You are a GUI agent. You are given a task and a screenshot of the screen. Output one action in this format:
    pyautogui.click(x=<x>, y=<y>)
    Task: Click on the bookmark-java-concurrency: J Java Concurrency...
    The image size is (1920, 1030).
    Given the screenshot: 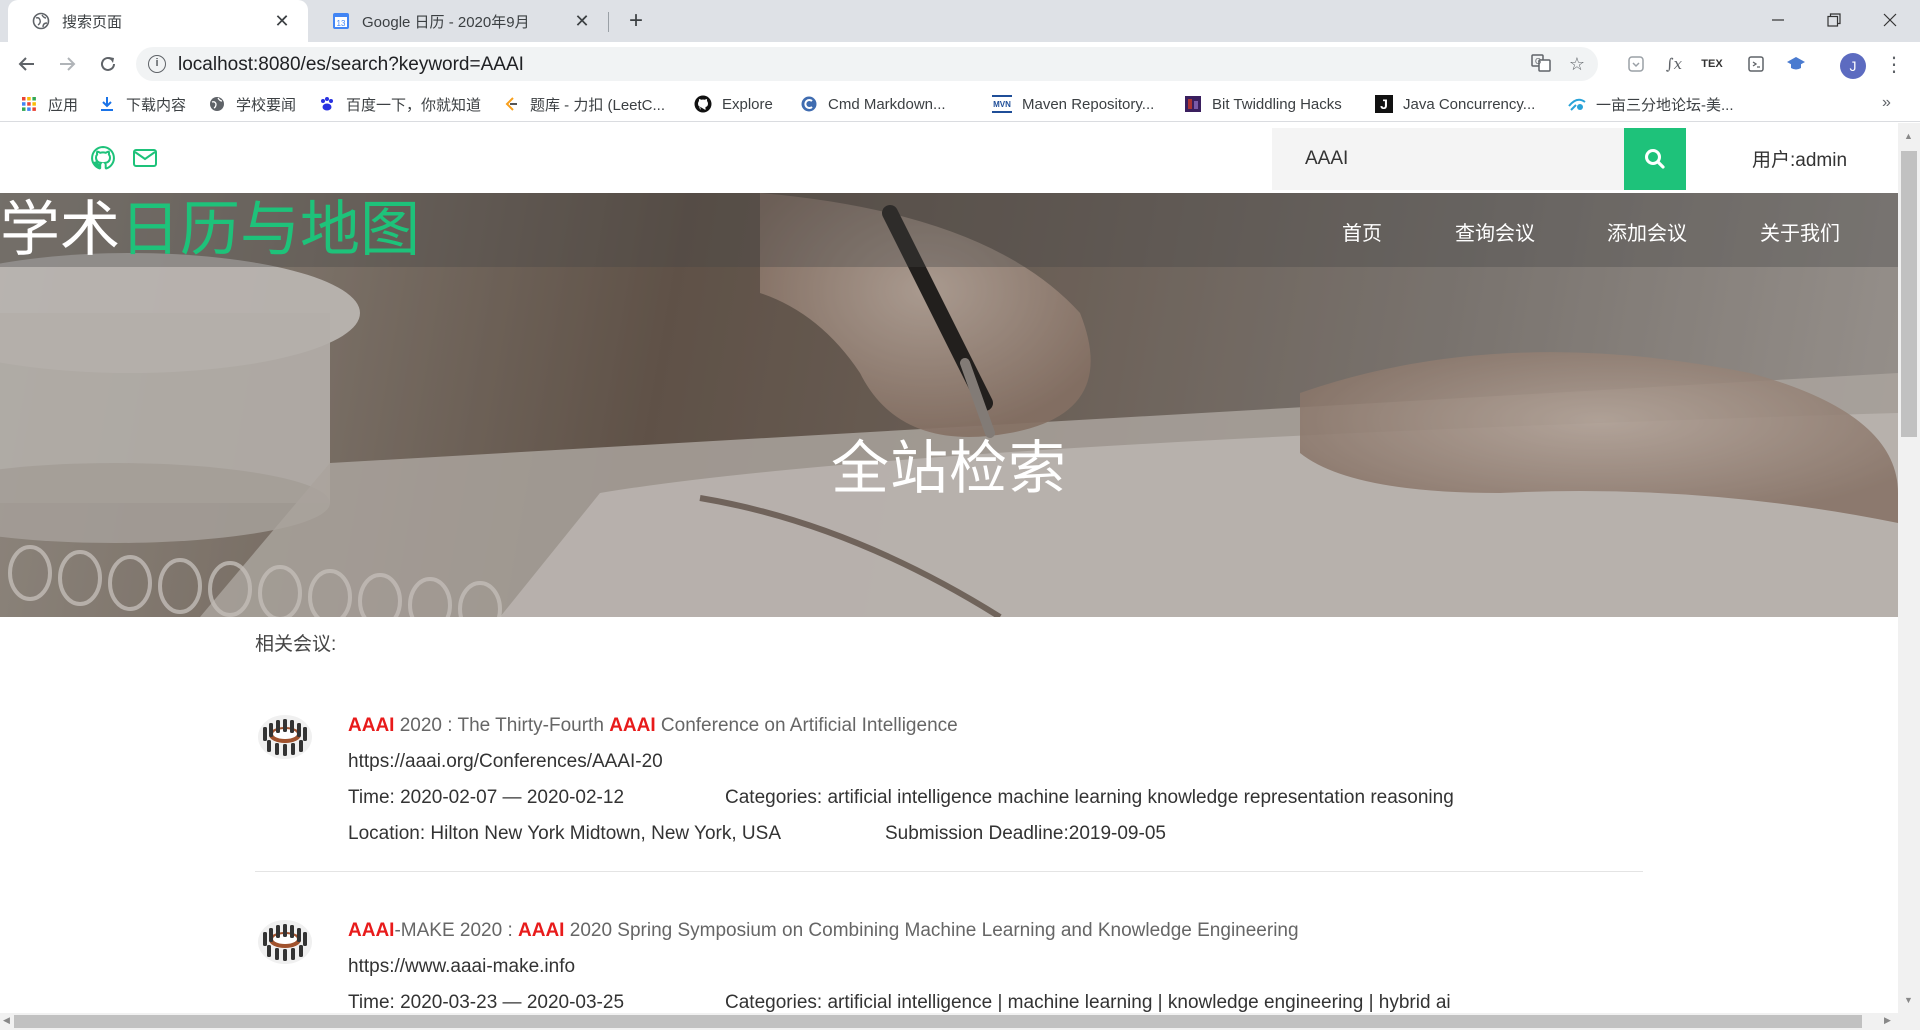 What is the action you would take?
    pyautogui.click(x=1455, y=104)
    